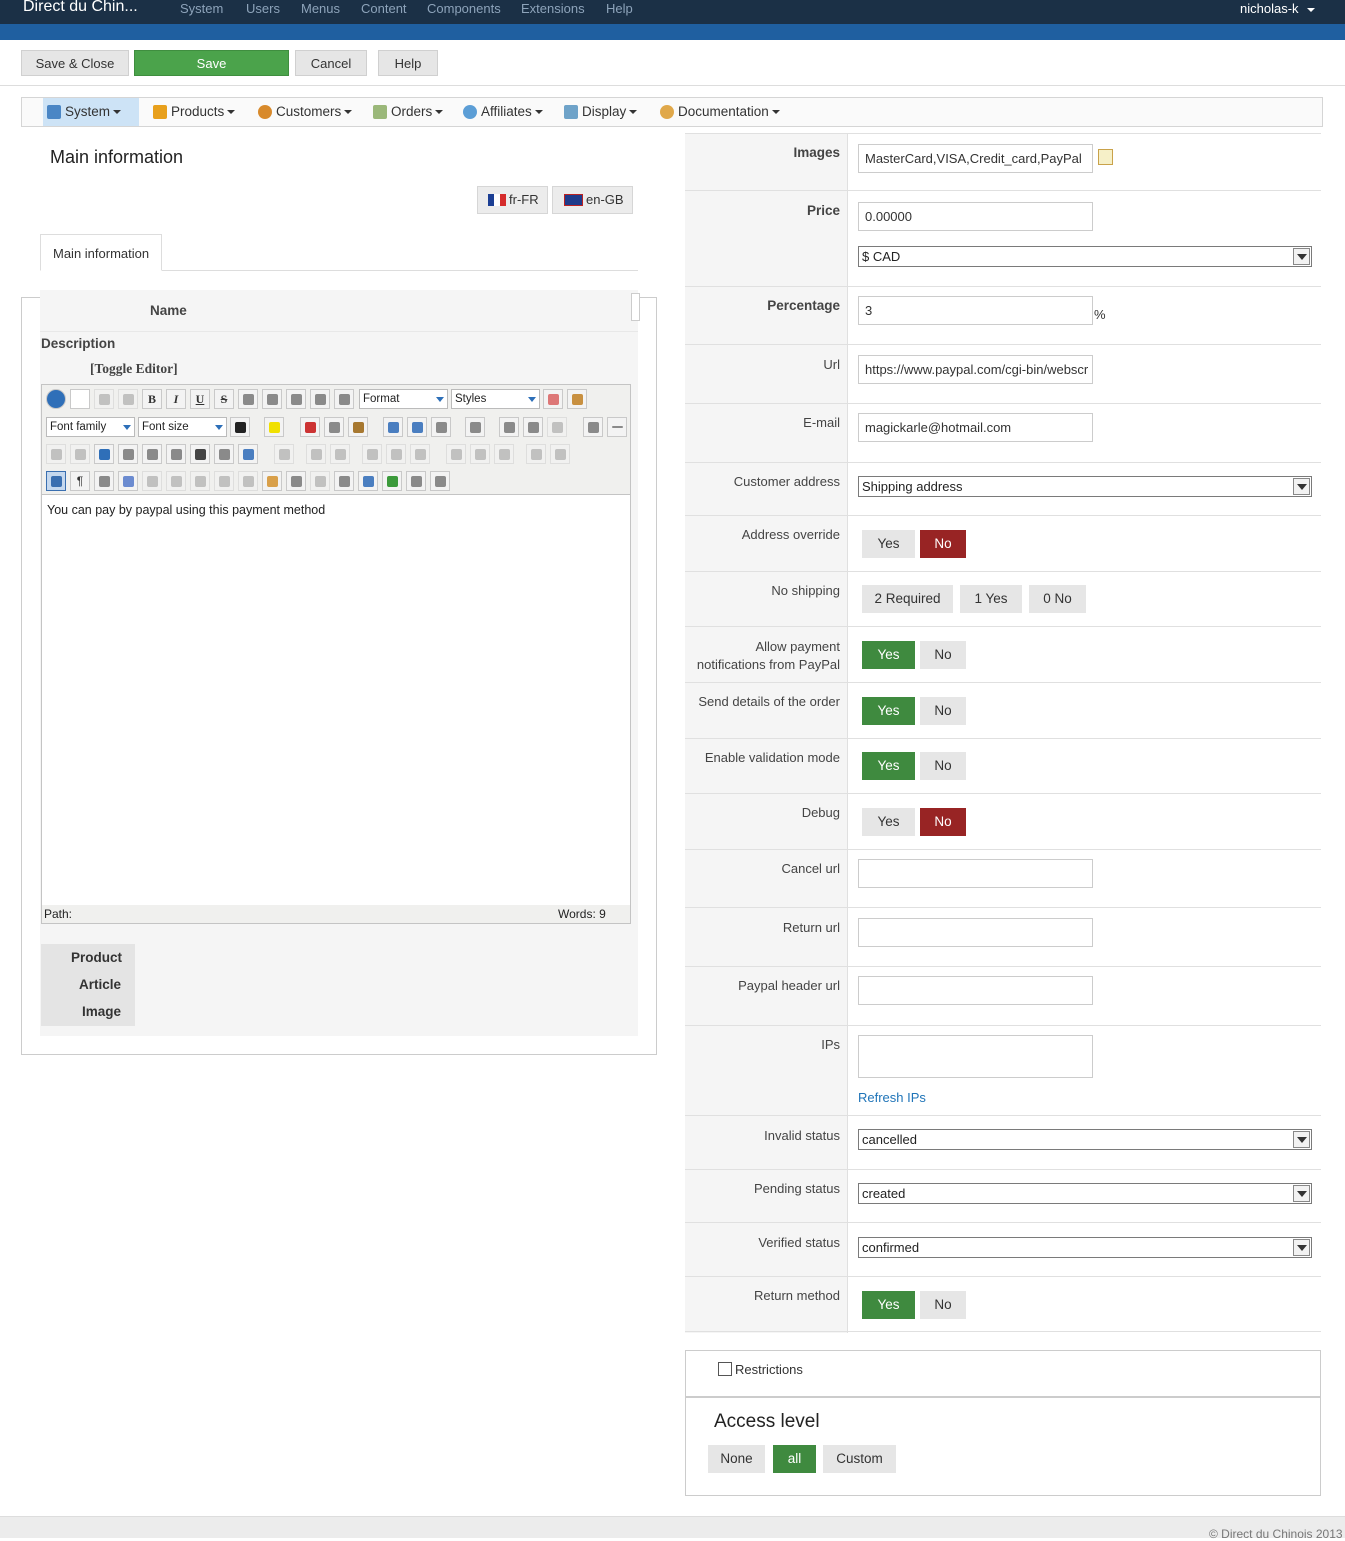  What do you see at coordinates (176, 481) in the screenshot?
I see `abbr-icon` at bounding box center [176, 481].